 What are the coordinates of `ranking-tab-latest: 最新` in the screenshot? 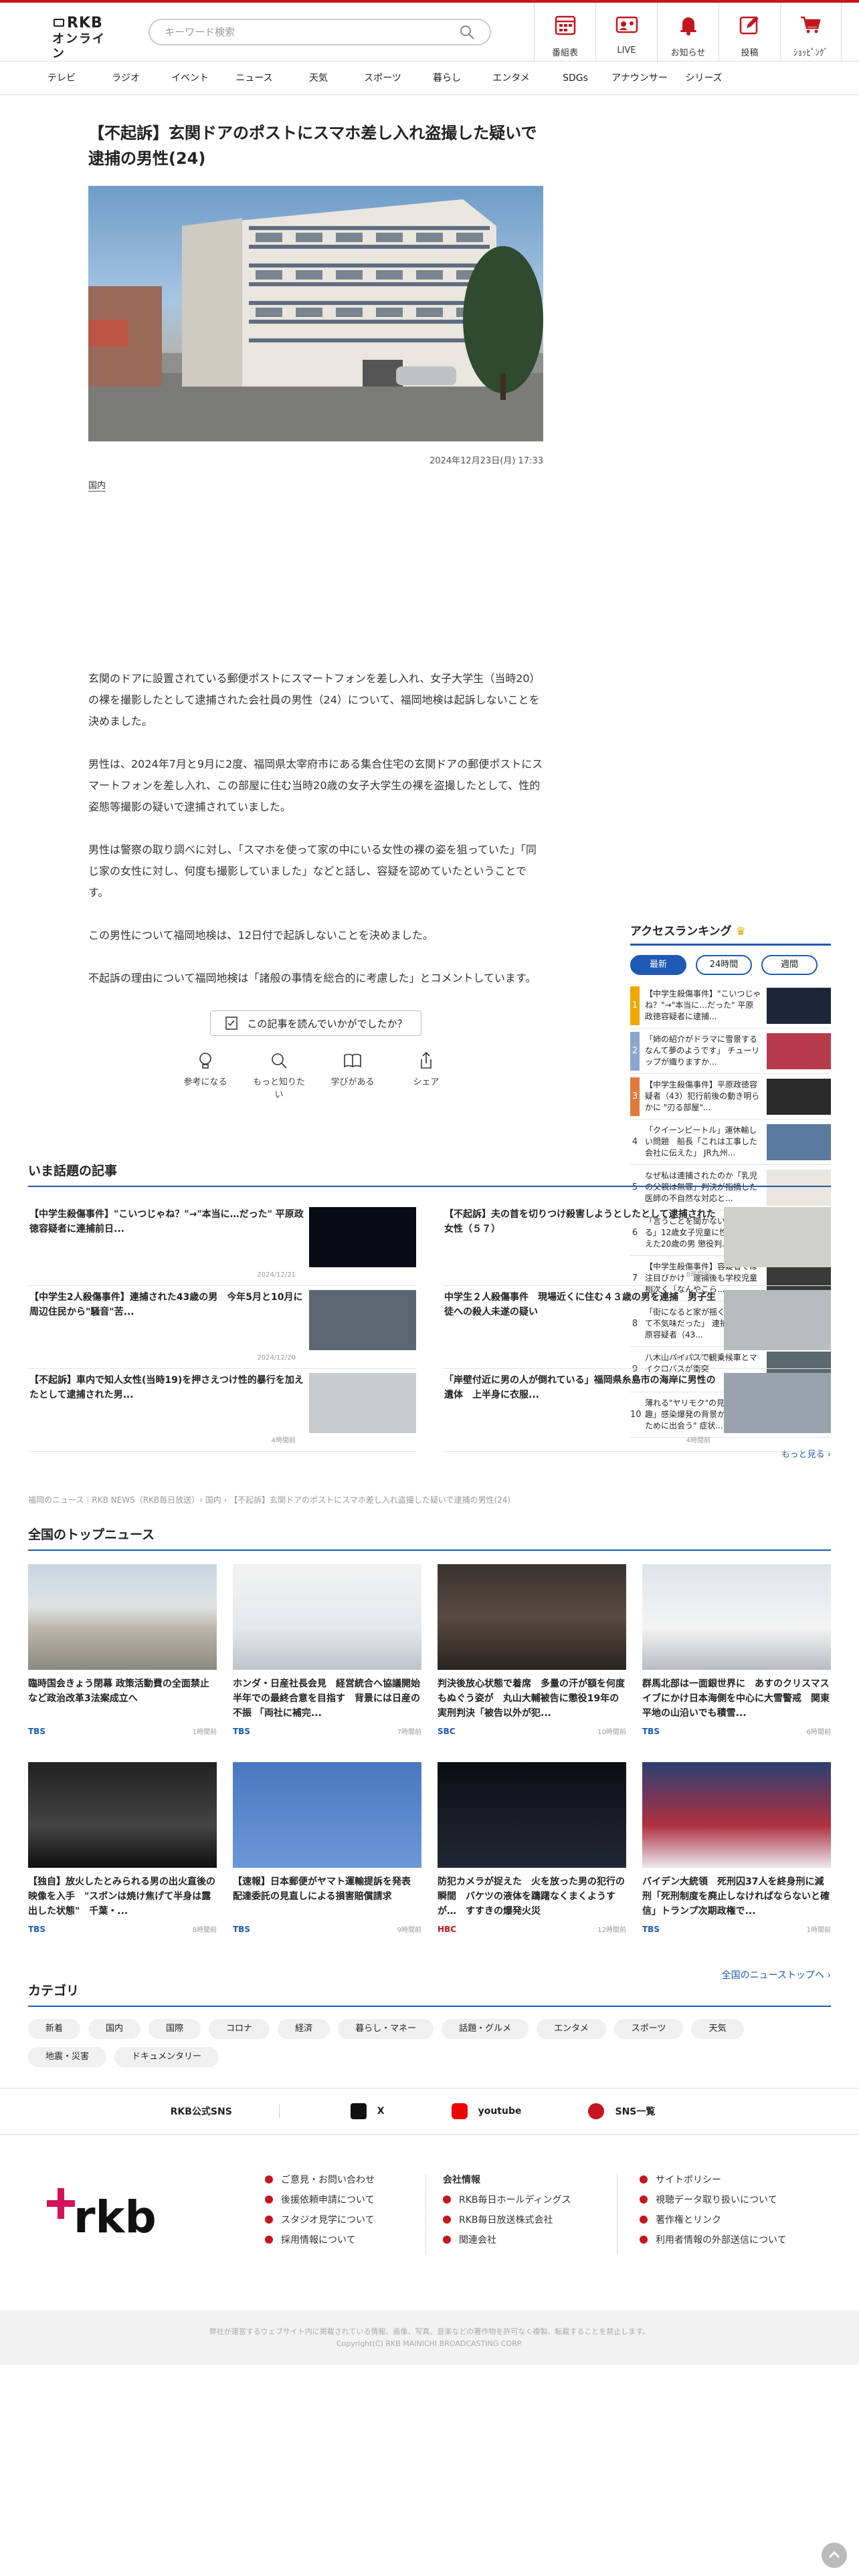 It's located at (658, 965).